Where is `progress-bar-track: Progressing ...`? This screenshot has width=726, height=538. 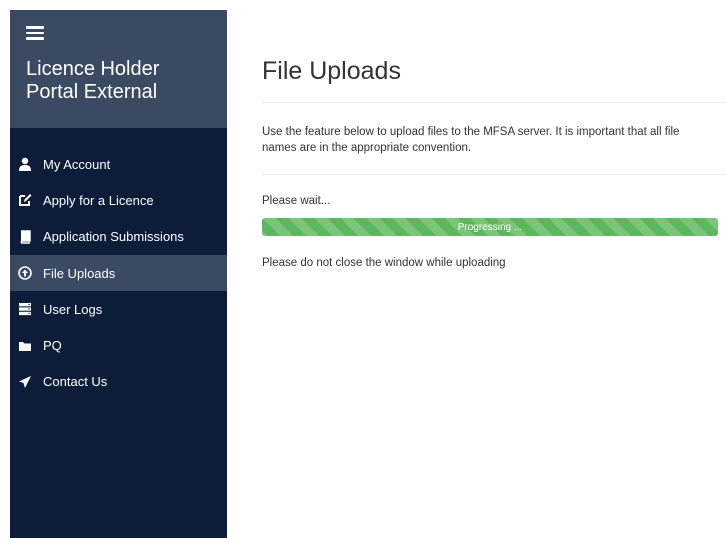 progress-bar-track: Progressing ... is located at coordinates (490, 227).